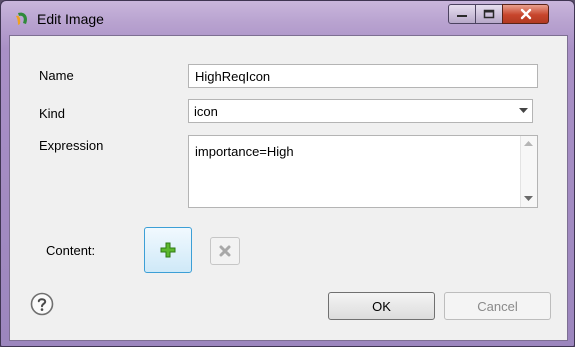 This screenshot has width=575, height=347. What do you see at coordinates (528, 171) in the screenshot?
I see `expression-scrollbar` at bounding box center [528, 171].